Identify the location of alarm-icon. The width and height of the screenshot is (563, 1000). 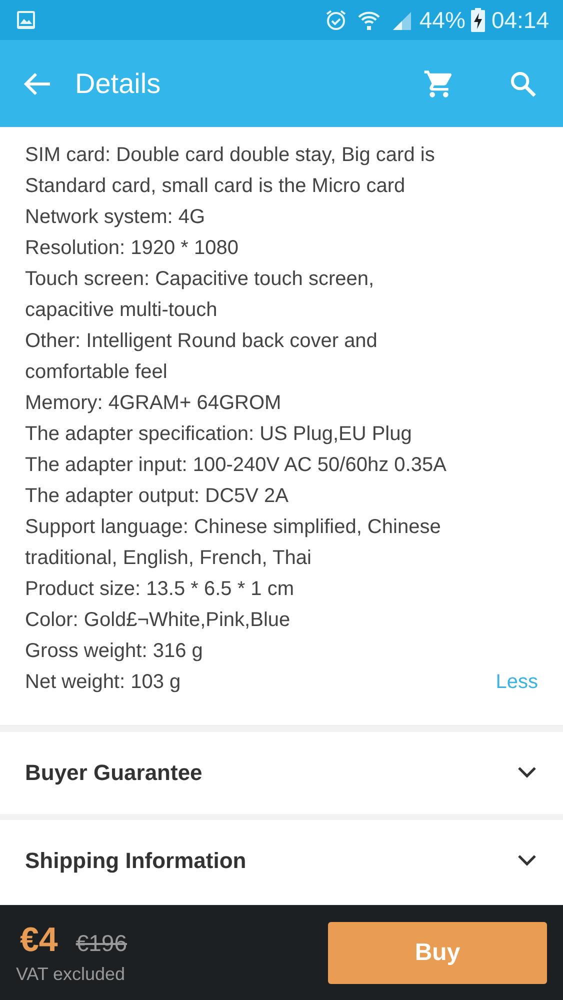
(336, 20).